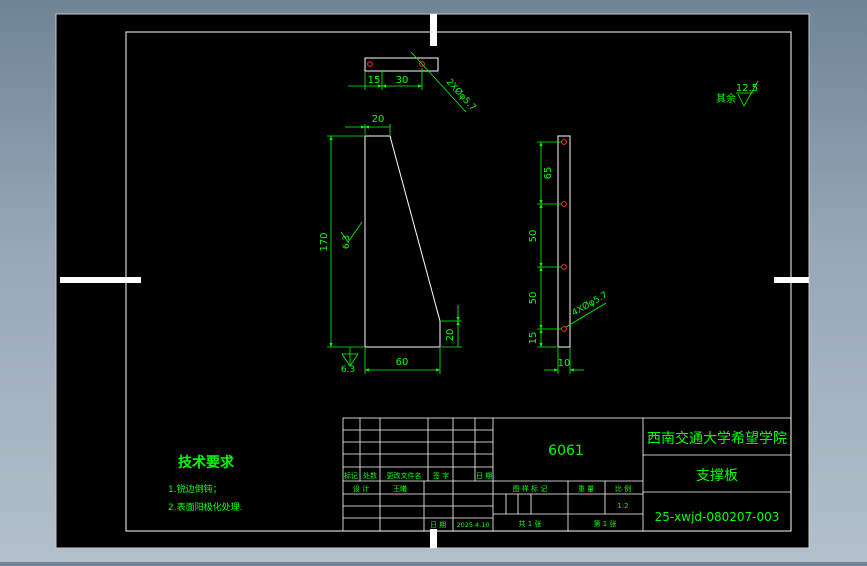 The image size is (867, 566). I want to click on hdr-change-file: 更改文件名, so click(404, 475).